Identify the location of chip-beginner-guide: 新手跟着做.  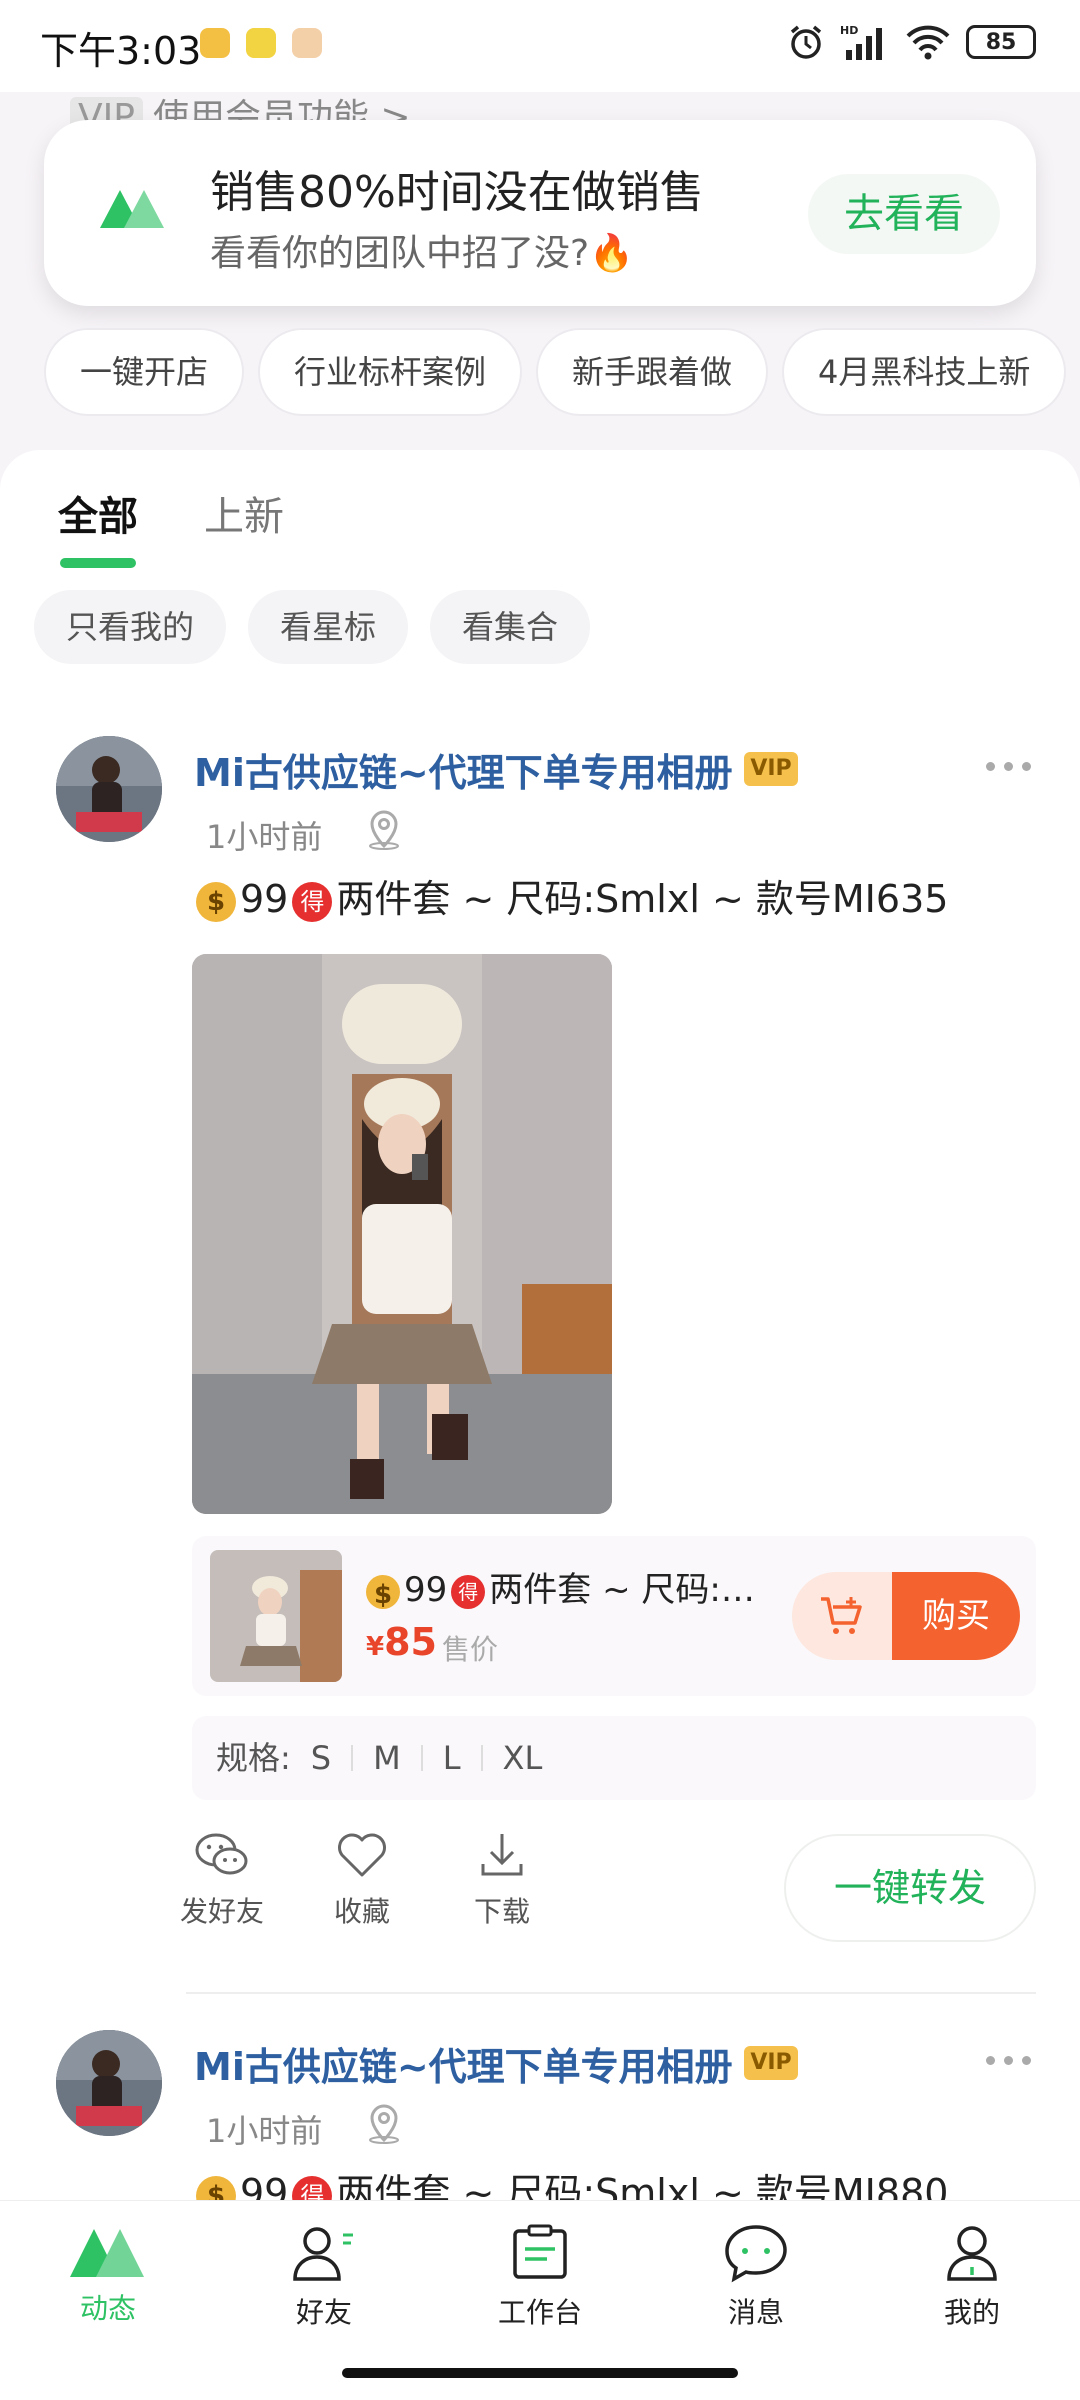
(652, 372).